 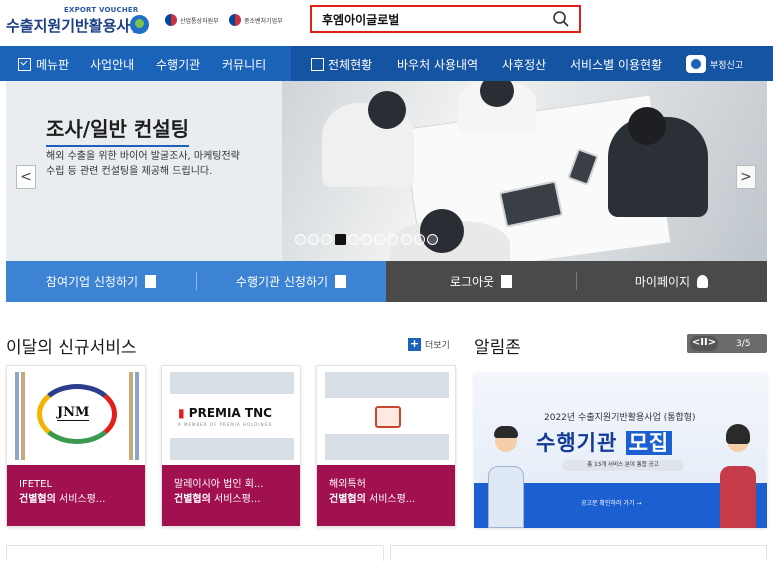 What do you see at coordinates (743, 343) in the screenshot?
I see `pager-count: 3/5` at bounding box center [743, 343].